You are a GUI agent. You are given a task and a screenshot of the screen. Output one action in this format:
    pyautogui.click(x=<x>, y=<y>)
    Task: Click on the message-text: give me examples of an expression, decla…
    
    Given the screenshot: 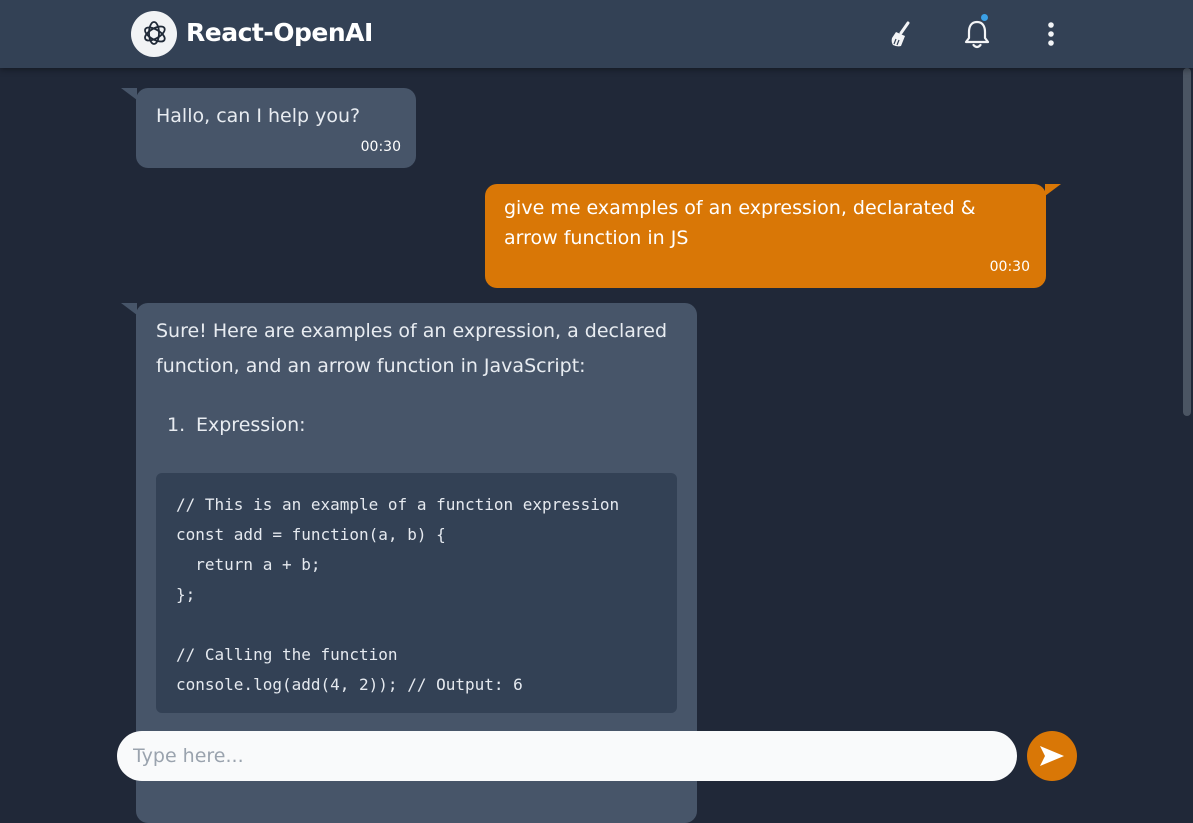 What is the action you would take?
    pyautogui.click(x=740, y=223)
    